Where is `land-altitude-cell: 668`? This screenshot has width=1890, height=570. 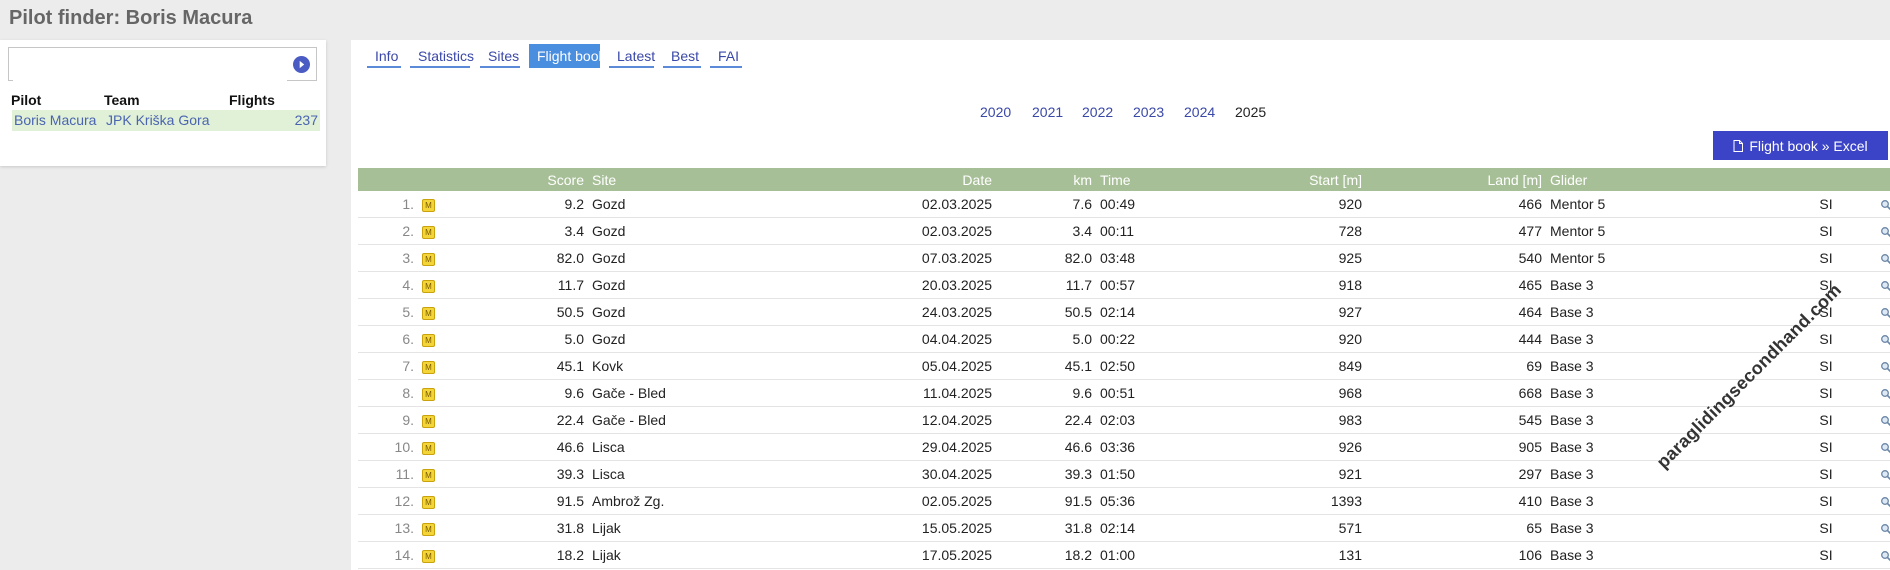 land-altitude-cell: 668 is located at coordinates (1456, 393).